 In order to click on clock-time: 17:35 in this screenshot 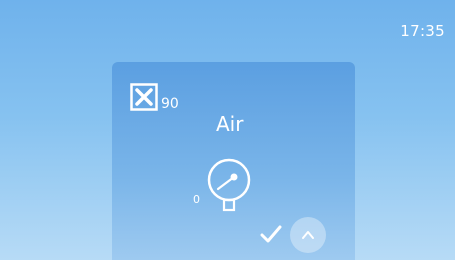, I will do `click(422, 31)`.